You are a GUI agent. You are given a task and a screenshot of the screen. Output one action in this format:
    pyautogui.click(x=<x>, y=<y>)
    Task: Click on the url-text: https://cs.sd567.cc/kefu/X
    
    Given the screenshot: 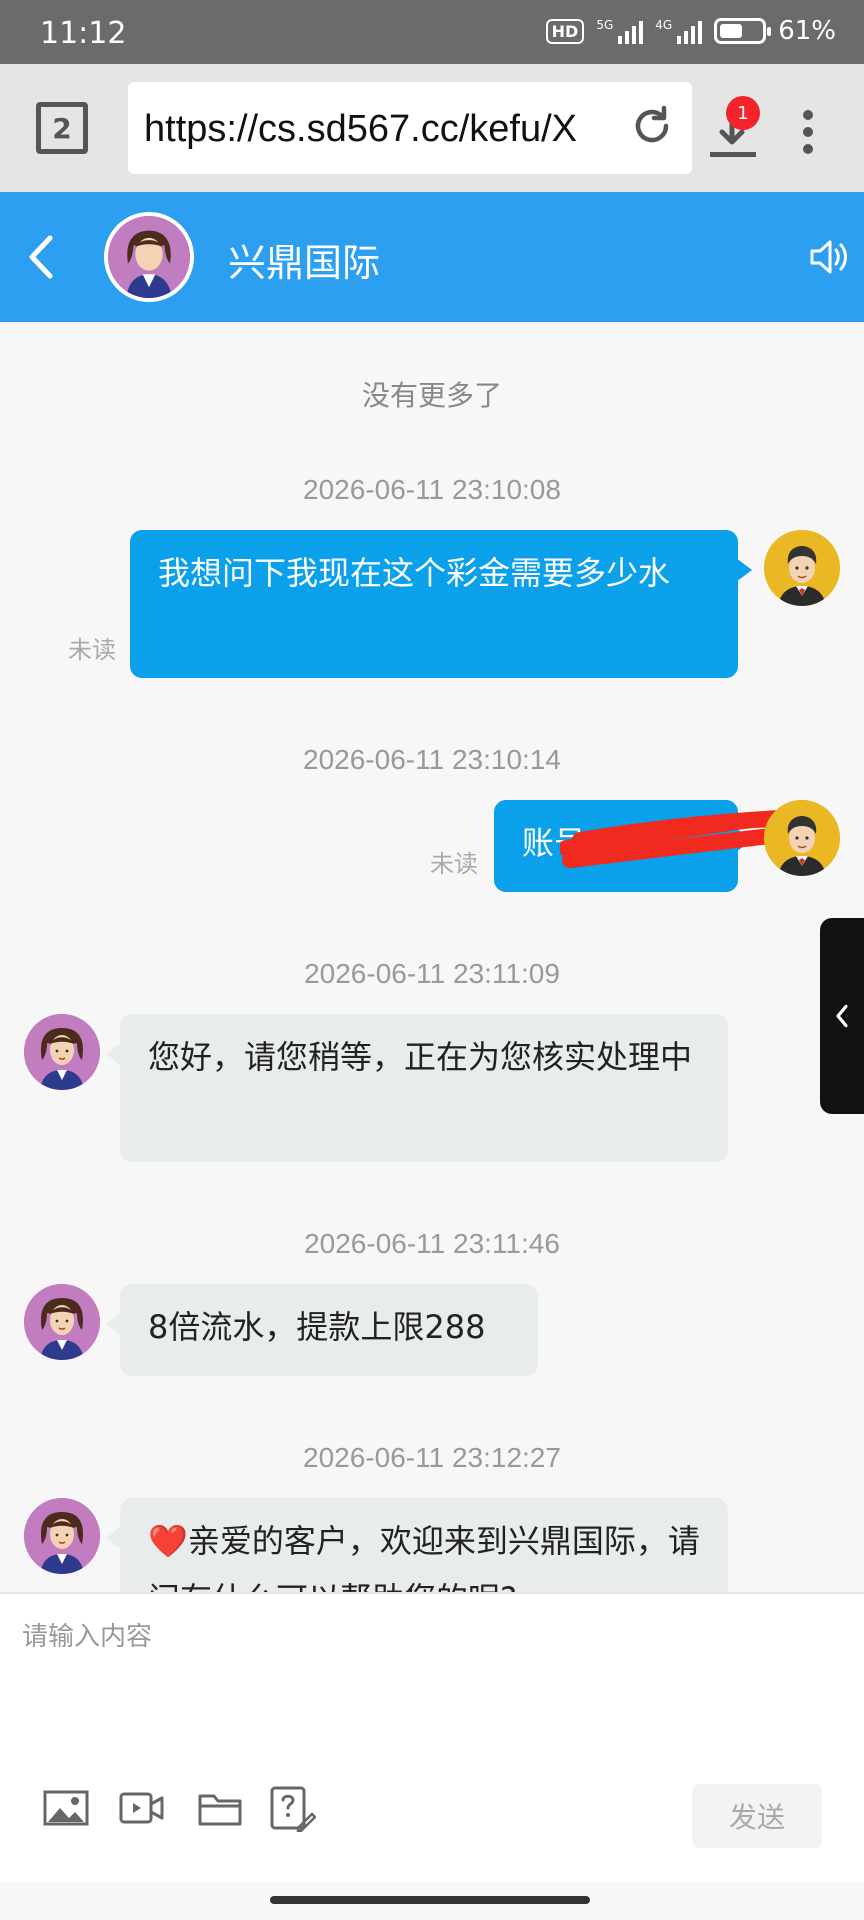 What is the action you would take?
    pyautogui.click(x=384, y=129)
    